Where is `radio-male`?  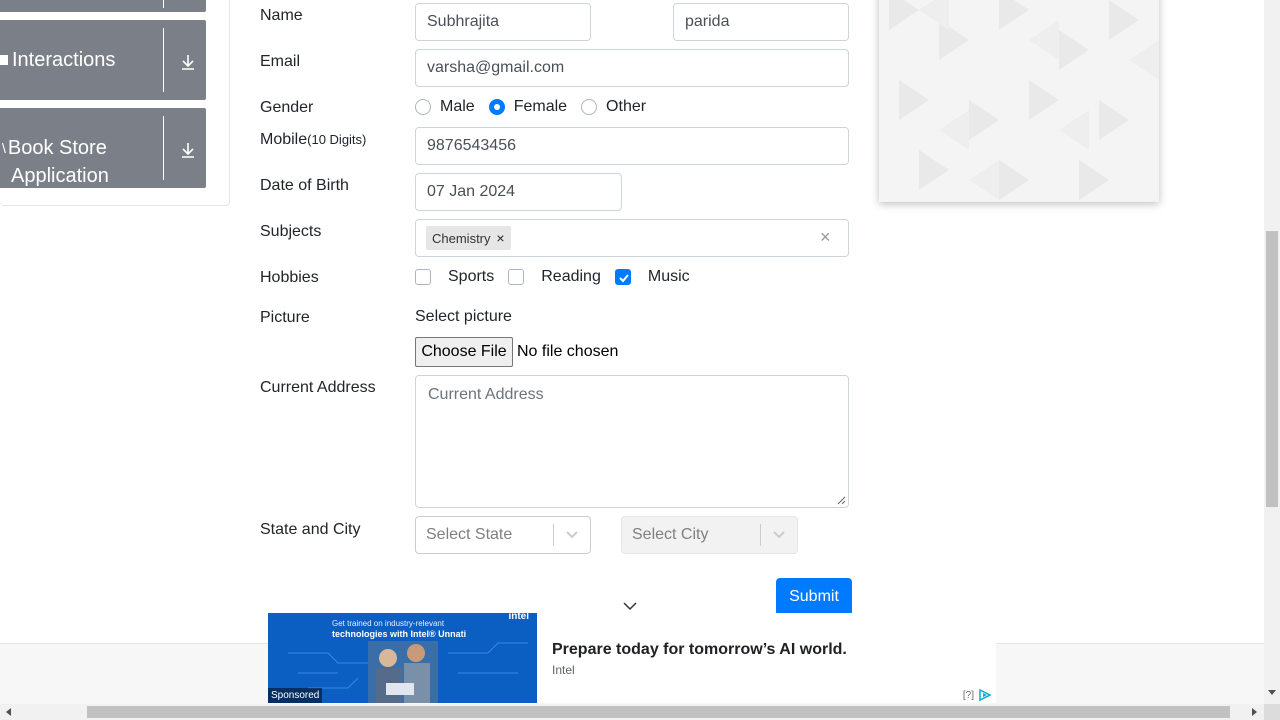 radio-male is located at coordinates (423, 107).